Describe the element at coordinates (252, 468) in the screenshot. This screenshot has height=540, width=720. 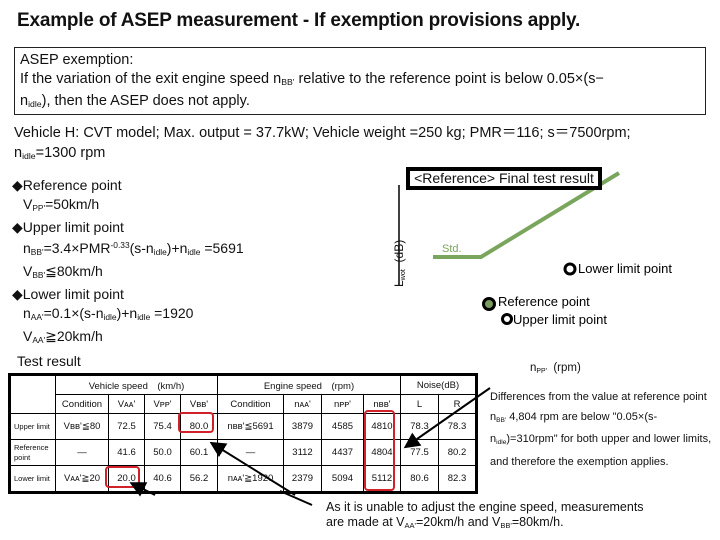
I see `arrow-to-vbb-upper` at that location.